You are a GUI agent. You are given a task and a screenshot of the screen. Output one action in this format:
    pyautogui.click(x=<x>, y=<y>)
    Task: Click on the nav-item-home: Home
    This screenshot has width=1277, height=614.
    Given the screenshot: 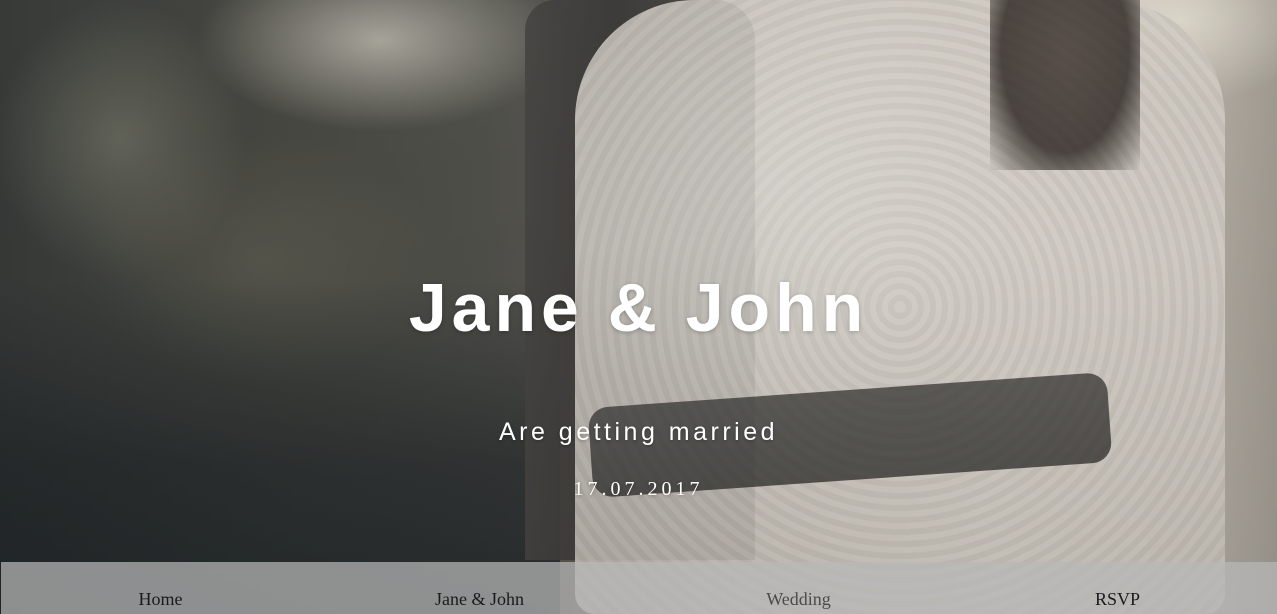 What is the action you would take?
    pyautogui.click(x=160, y=588)
    